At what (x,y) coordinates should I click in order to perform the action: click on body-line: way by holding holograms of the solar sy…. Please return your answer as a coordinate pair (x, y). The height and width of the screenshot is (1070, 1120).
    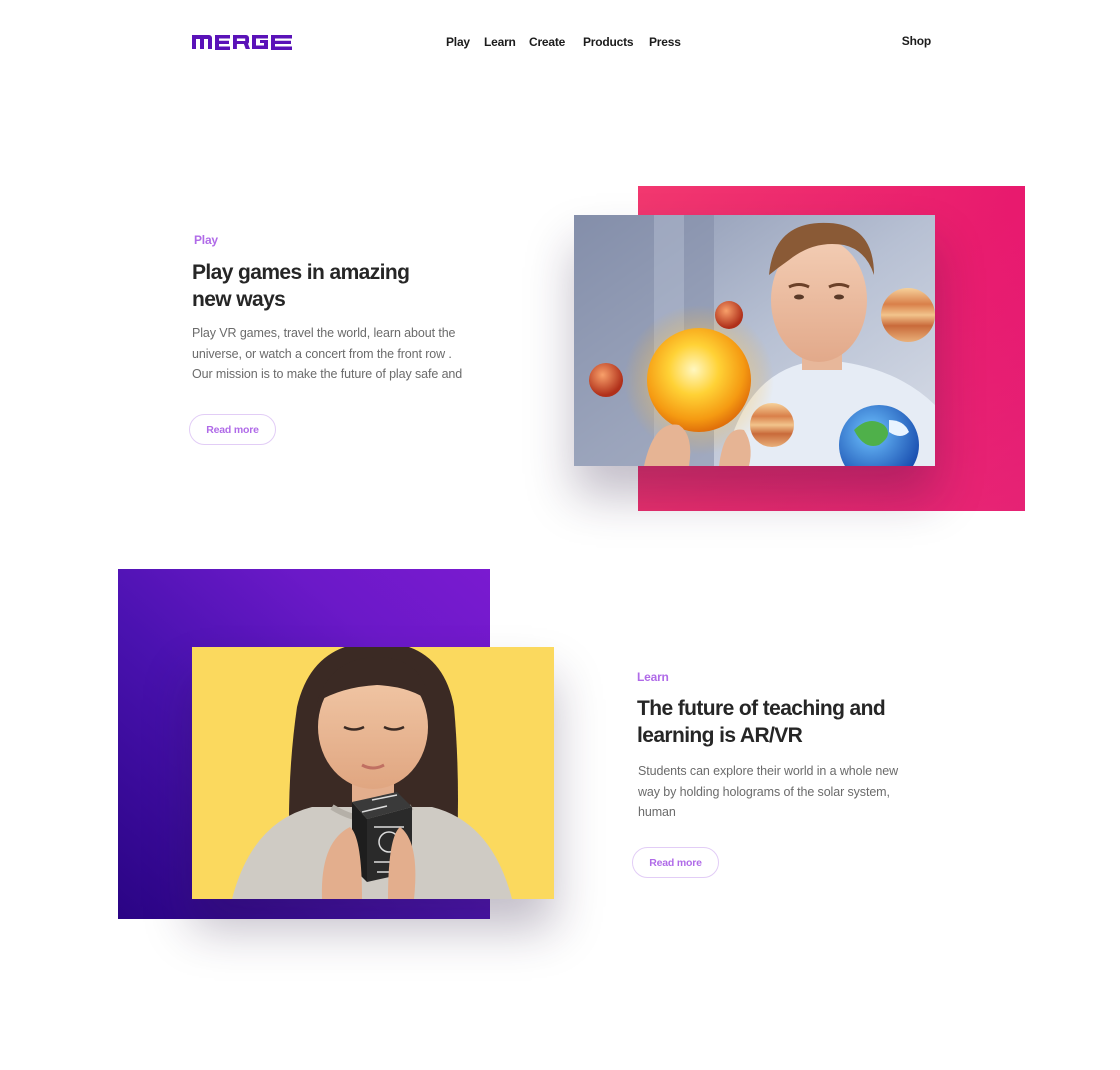
    Looking at the image, I should click on (764, 791).